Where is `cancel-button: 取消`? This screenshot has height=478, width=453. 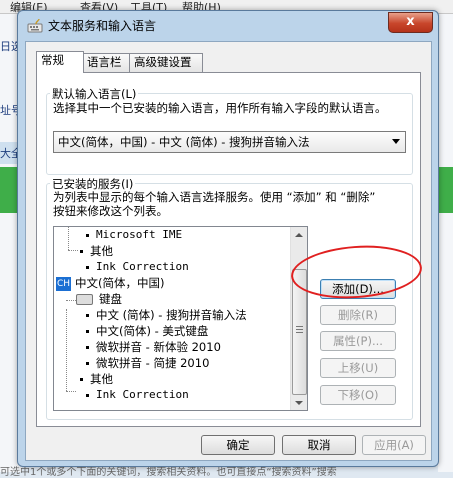
cancel-button: 取消 is located at coordinates (319, 445).